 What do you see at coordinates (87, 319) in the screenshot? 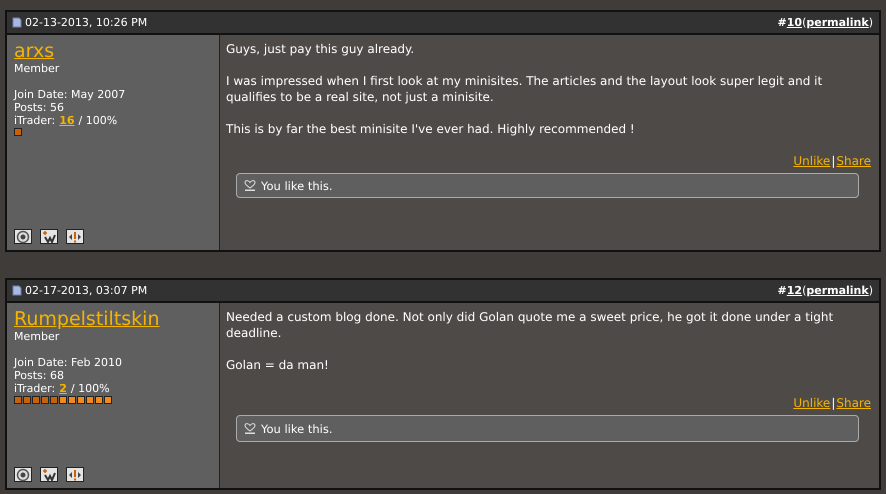
I see `username-link: Rumpelstiltskin` at bounding box center [87, 319].